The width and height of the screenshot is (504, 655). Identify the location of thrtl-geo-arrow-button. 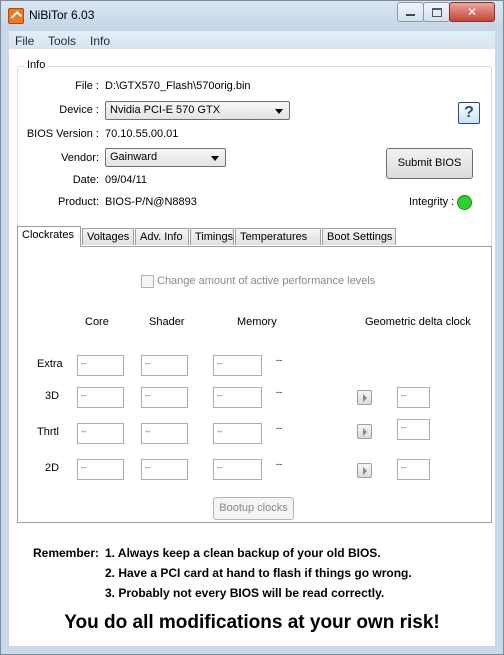
(364, 431).